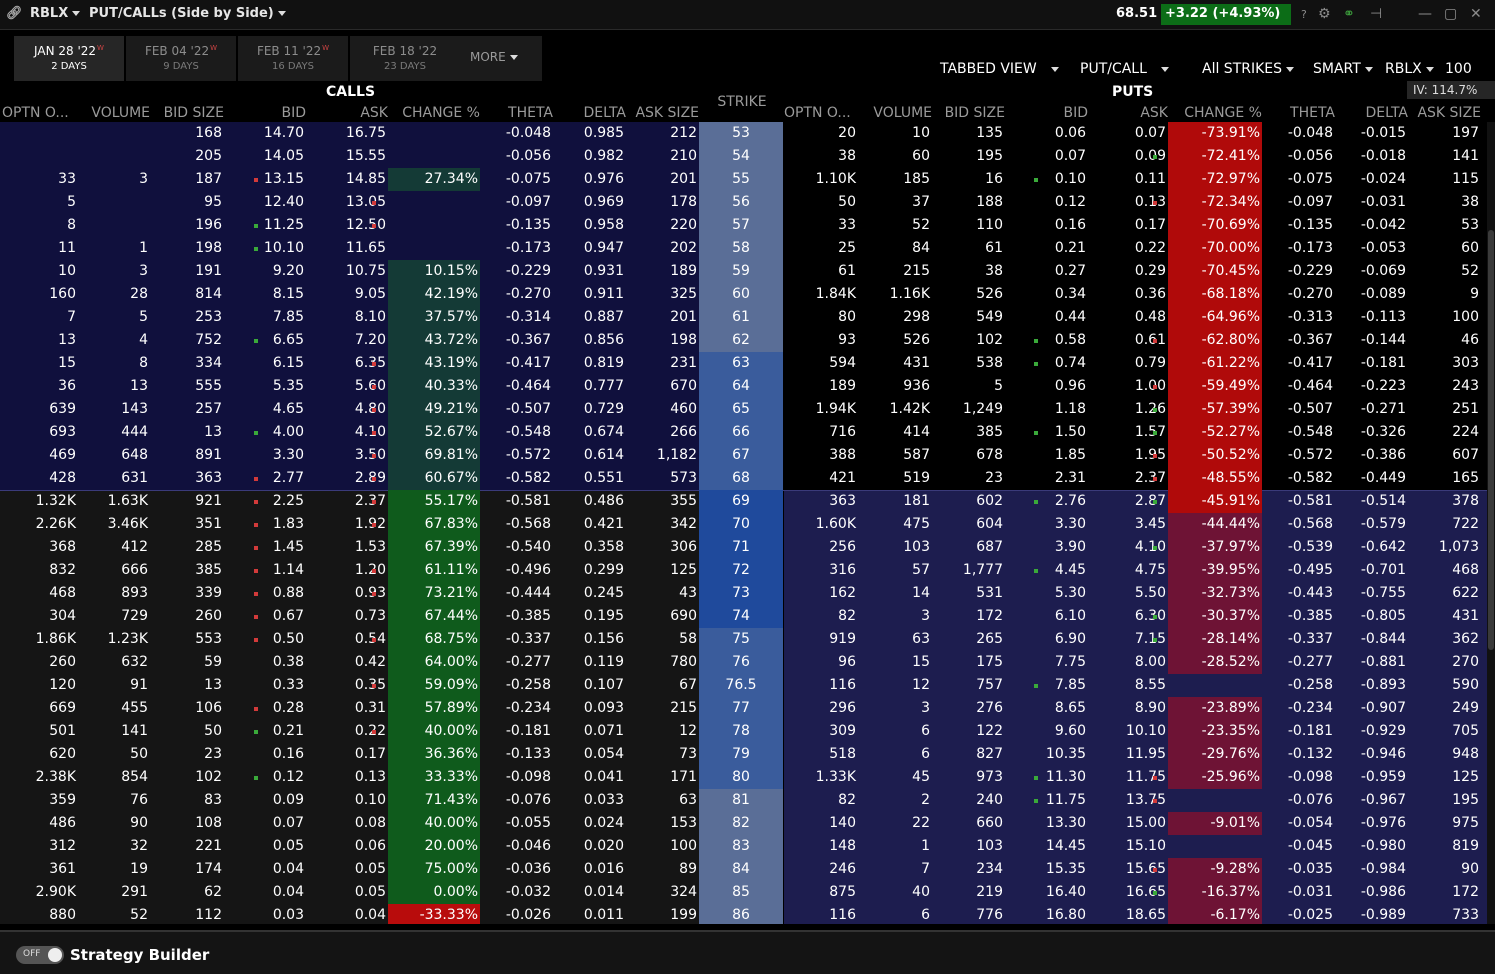 The image size is (1495, 974). Describe the element at coordinates (1298, 731) in the screenshot. I see `puts-theta: -0.181` at that location.